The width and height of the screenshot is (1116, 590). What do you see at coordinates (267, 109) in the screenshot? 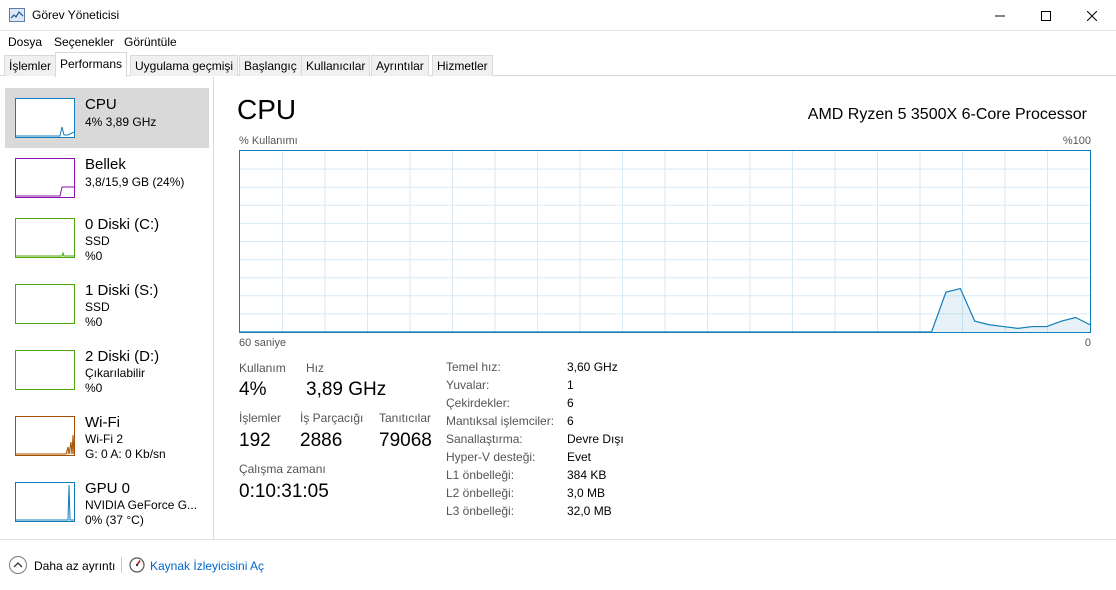
I see `page-title: CPU` at bounding box center [267, 109].